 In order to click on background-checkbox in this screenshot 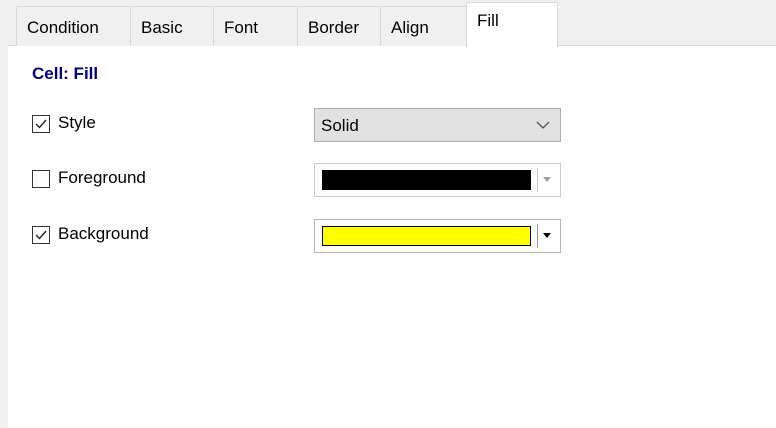, I will do `click(41, 235)`.